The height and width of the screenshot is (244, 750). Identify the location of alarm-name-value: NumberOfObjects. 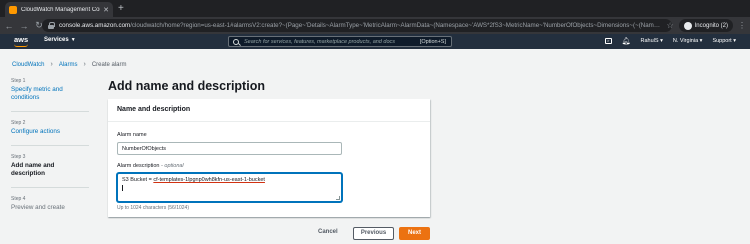
(144, 149).